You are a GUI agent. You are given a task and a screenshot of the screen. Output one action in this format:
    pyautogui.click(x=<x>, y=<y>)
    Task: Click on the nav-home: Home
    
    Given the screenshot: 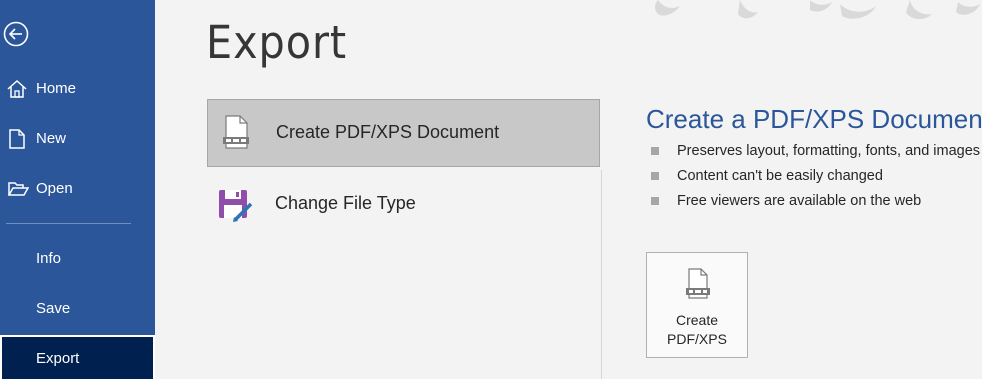 What is the action you would take?
    pyautogui.click(x=77, y=89)
    